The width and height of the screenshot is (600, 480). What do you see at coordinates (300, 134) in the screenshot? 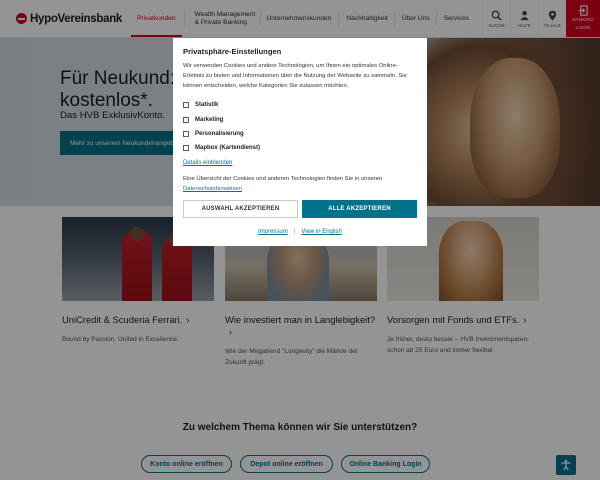
I see `option-personalisierung: Personalisierung` at bounding box center [300, 134].